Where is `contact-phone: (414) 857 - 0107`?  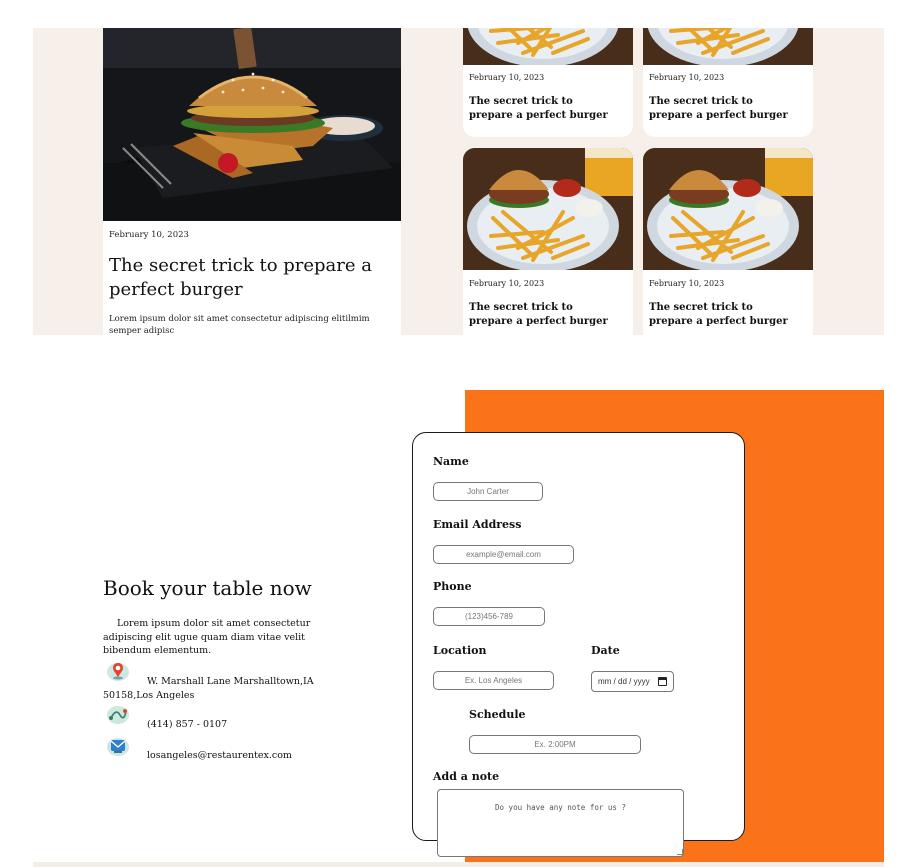
contact-phone: (414) 857 - 0107 is located at coordinates (187, 724).